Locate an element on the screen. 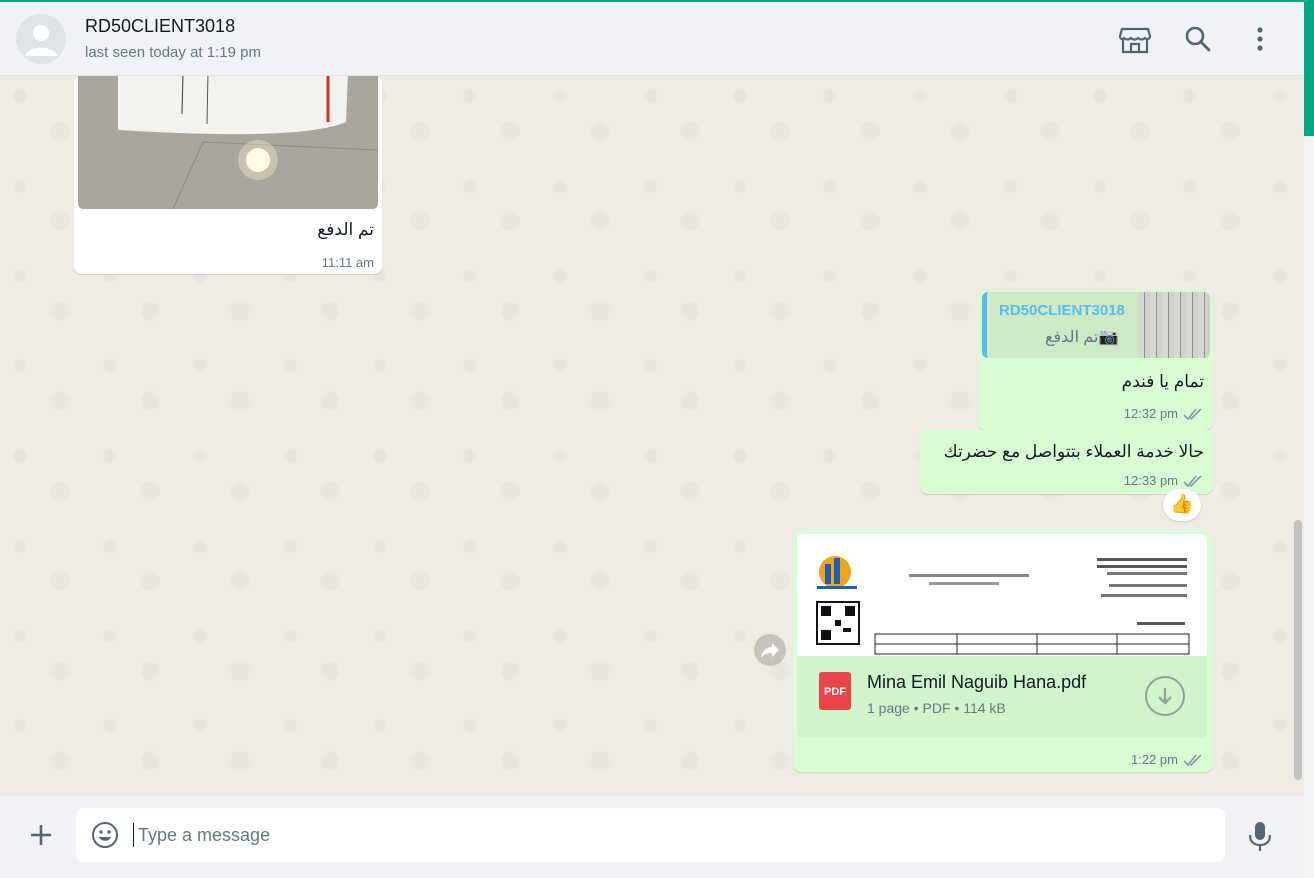  emoji-icon is located at coordinates (105, 835).